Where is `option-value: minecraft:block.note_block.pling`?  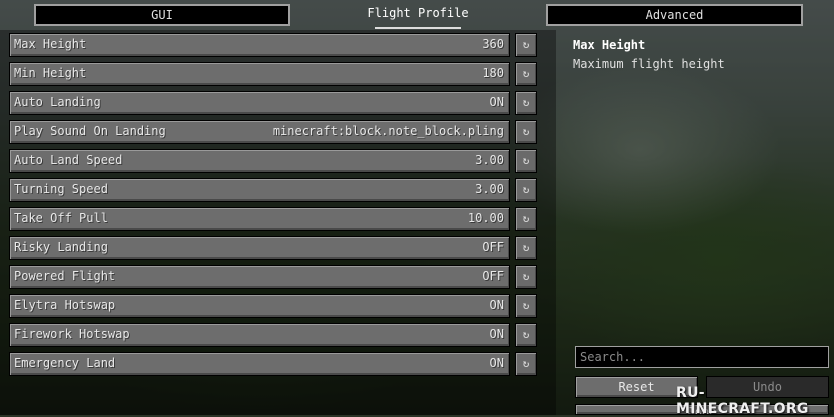
option-value: minecraft:block.note_block.pling is located at coordinates (388, 131).